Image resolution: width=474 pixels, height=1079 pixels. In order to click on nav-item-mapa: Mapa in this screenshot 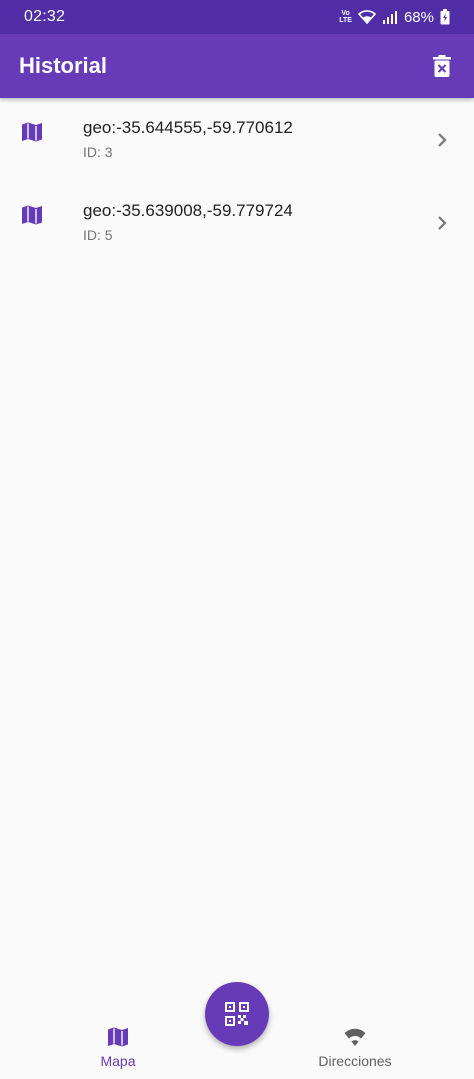, I will do `click(118, 1048)`.